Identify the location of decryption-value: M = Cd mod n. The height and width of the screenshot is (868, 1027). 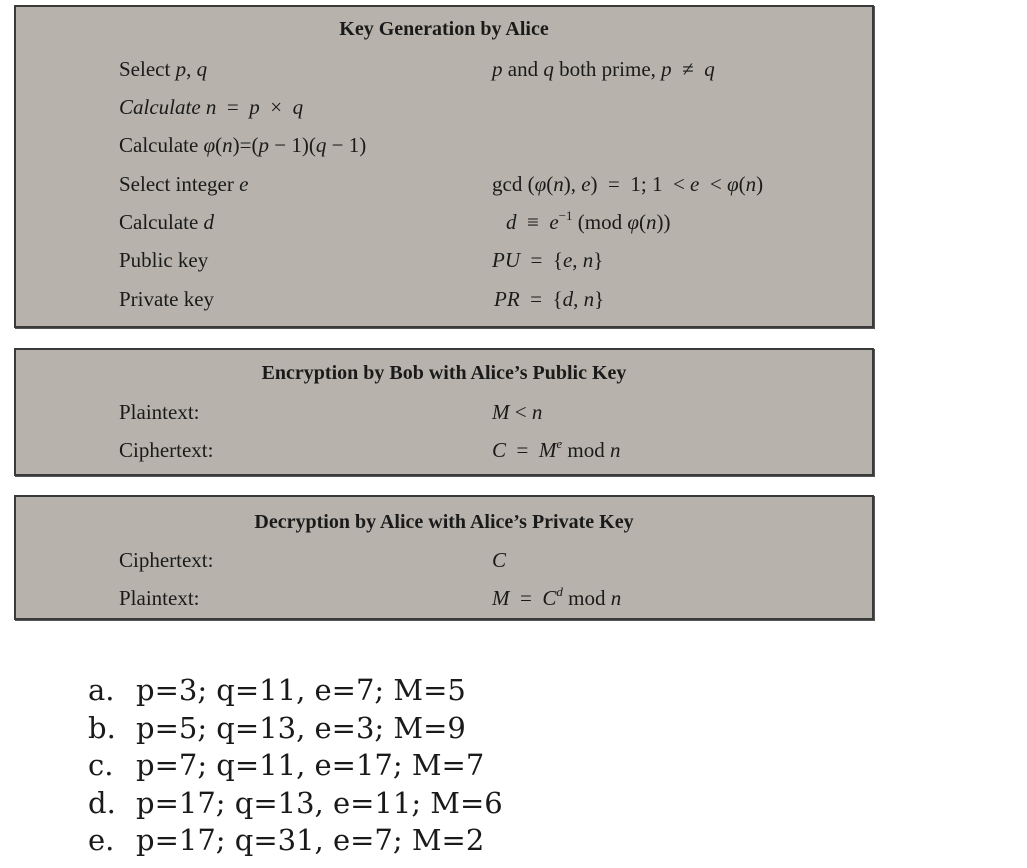
(557, 597).